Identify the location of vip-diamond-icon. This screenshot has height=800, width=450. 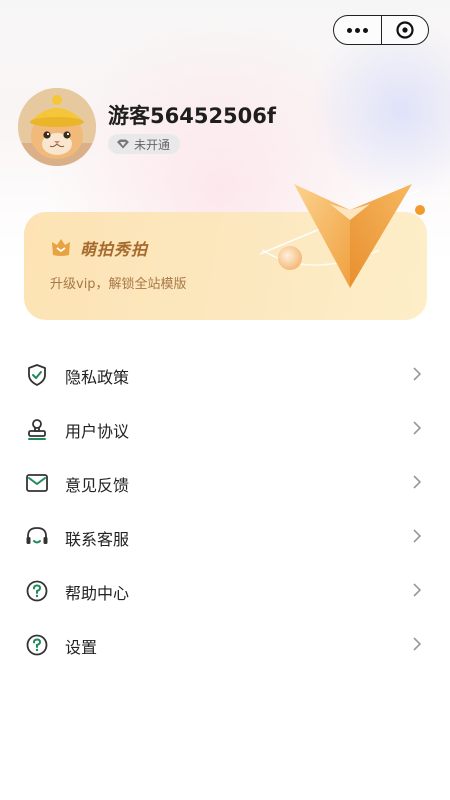
(123, 144).